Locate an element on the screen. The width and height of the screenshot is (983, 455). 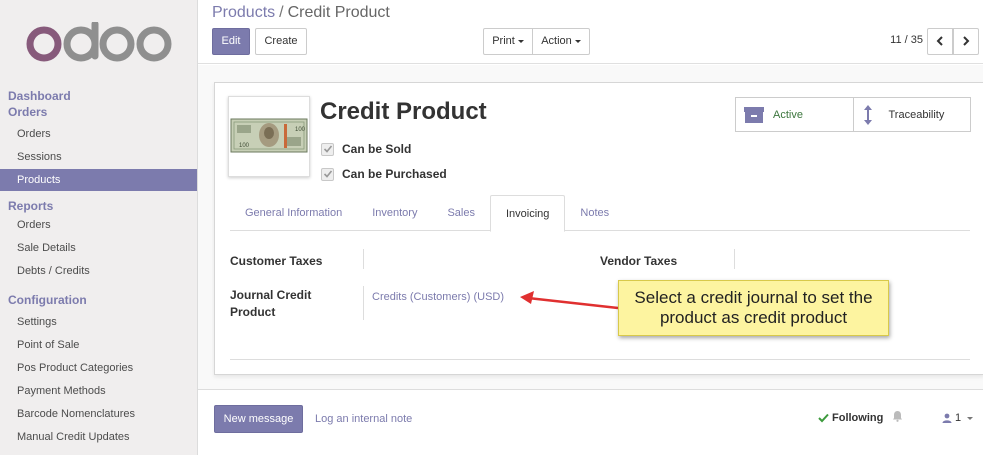
followers-count: 1 is located at coordinates (958, 418).